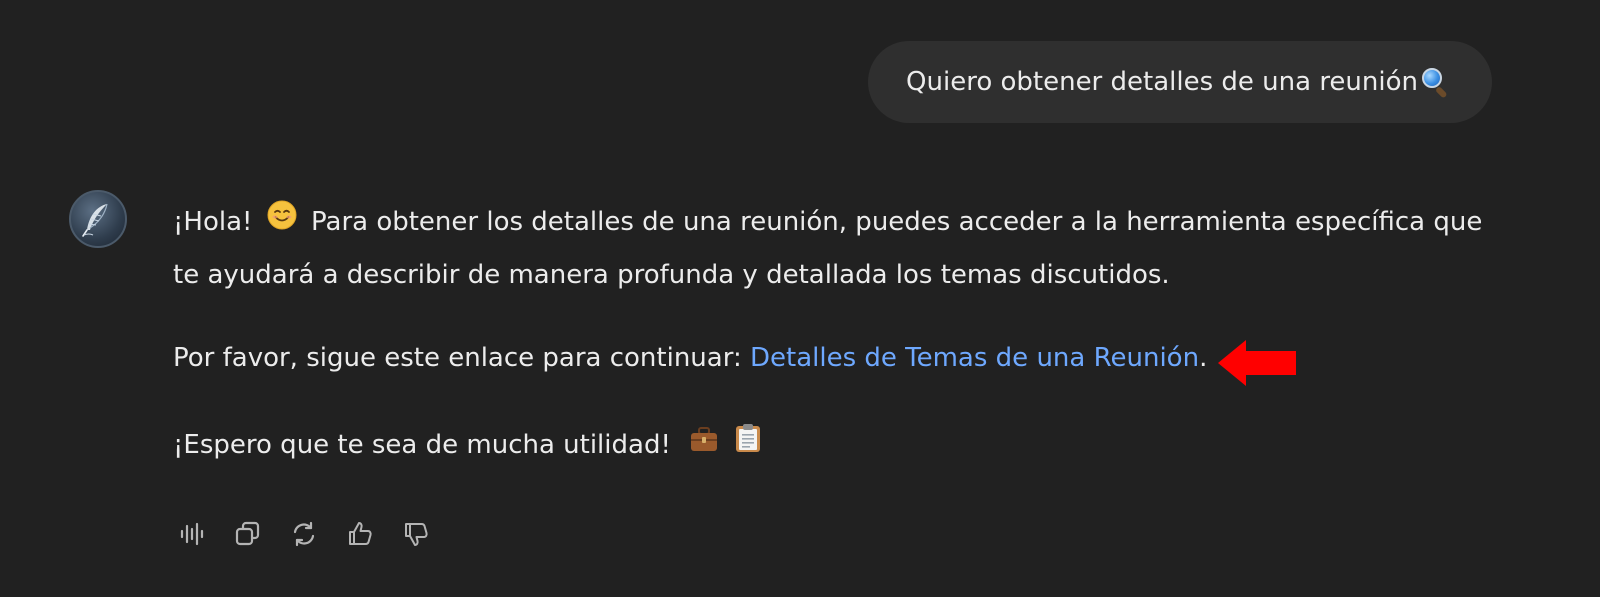  What do you see at coordinates (282, 222) in the screenshot?
I see `smiling-face-icon` at bounding box center [282, 222].